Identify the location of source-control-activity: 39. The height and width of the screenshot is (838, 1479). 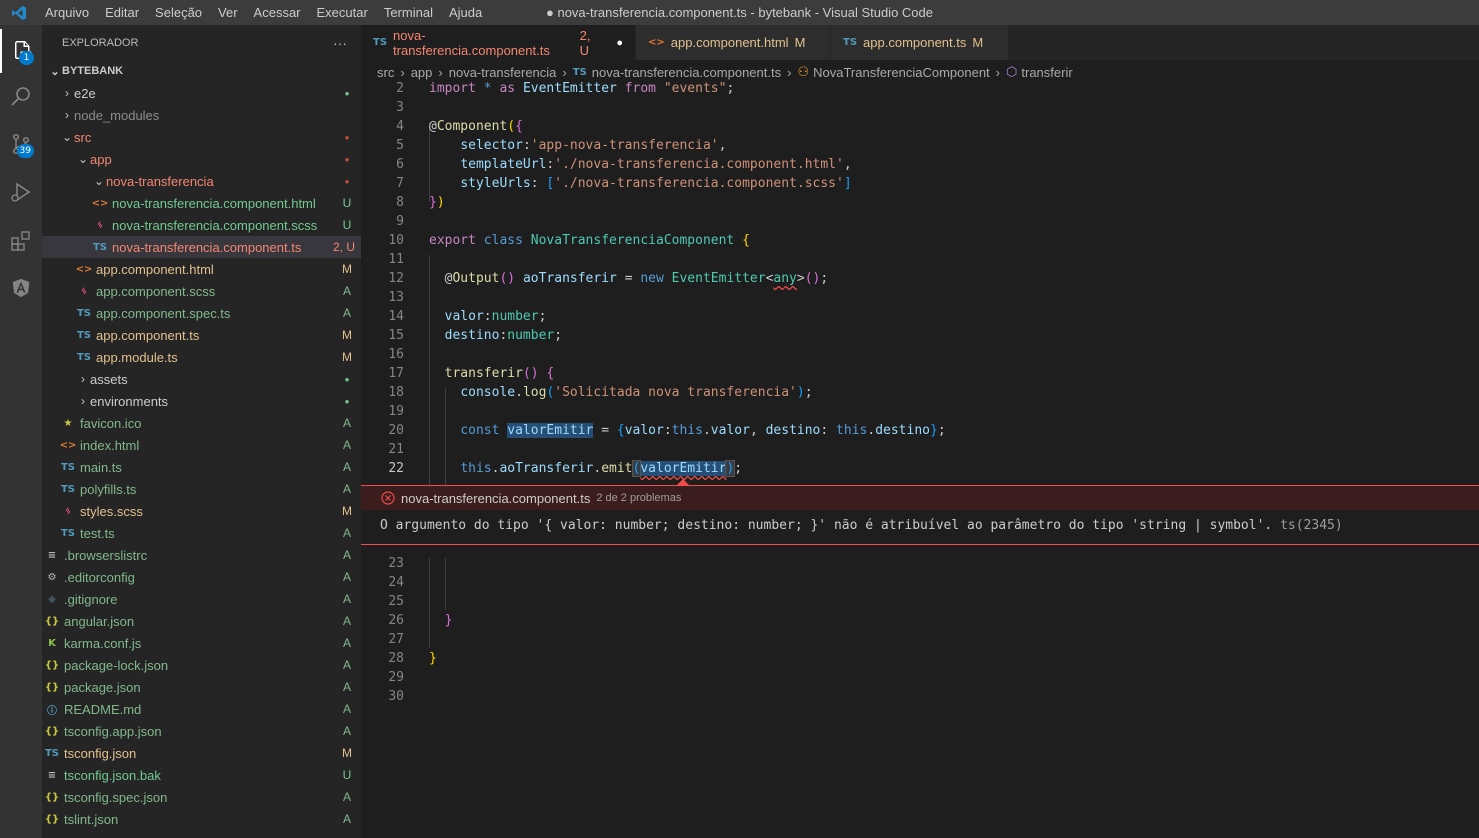
(21, 144).